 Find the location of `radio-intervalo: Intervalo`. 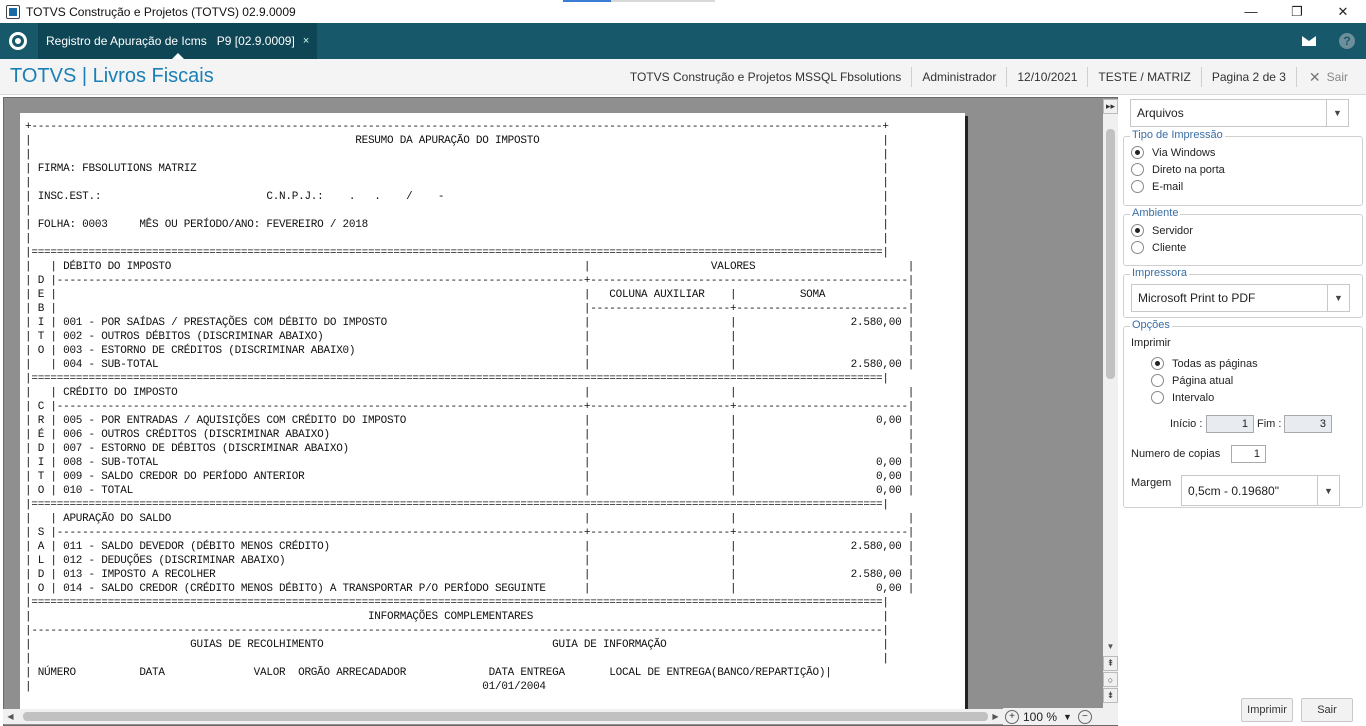

radio-intervalo: Intervalo is located at coordinates (1182, 397).